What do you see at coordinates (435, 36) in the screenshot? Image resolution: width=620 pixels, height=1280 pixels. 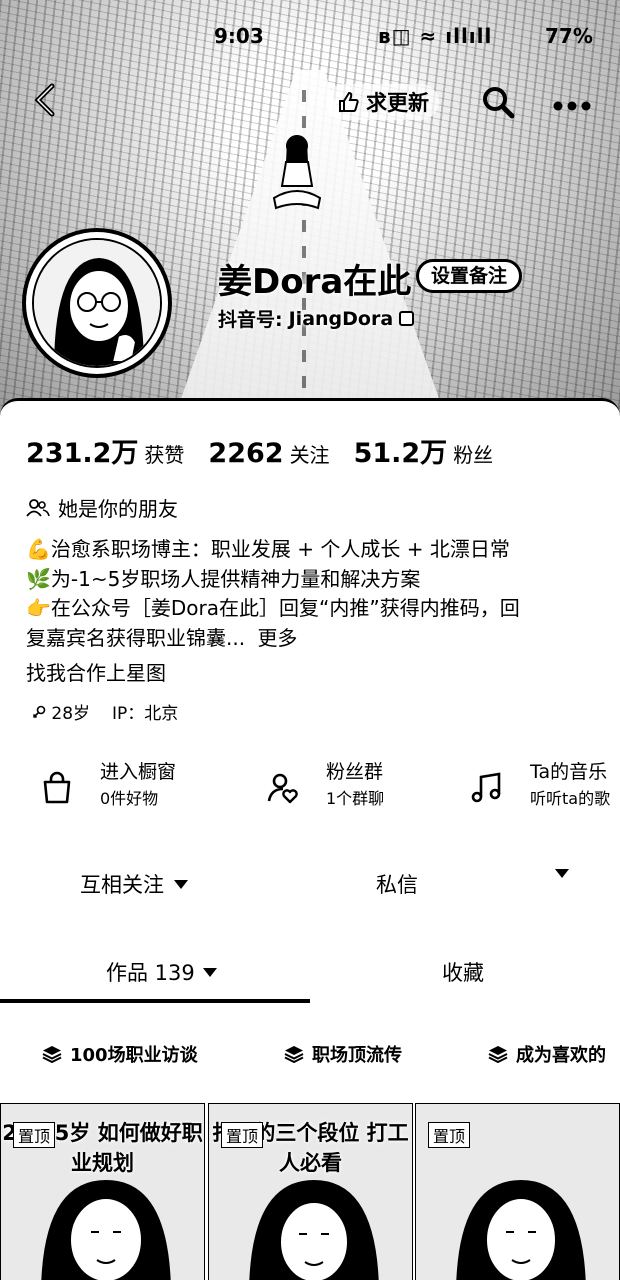 I see `signal-icons: ʙ◫ ≈ ıllıll` at bounding box center [435, 36].